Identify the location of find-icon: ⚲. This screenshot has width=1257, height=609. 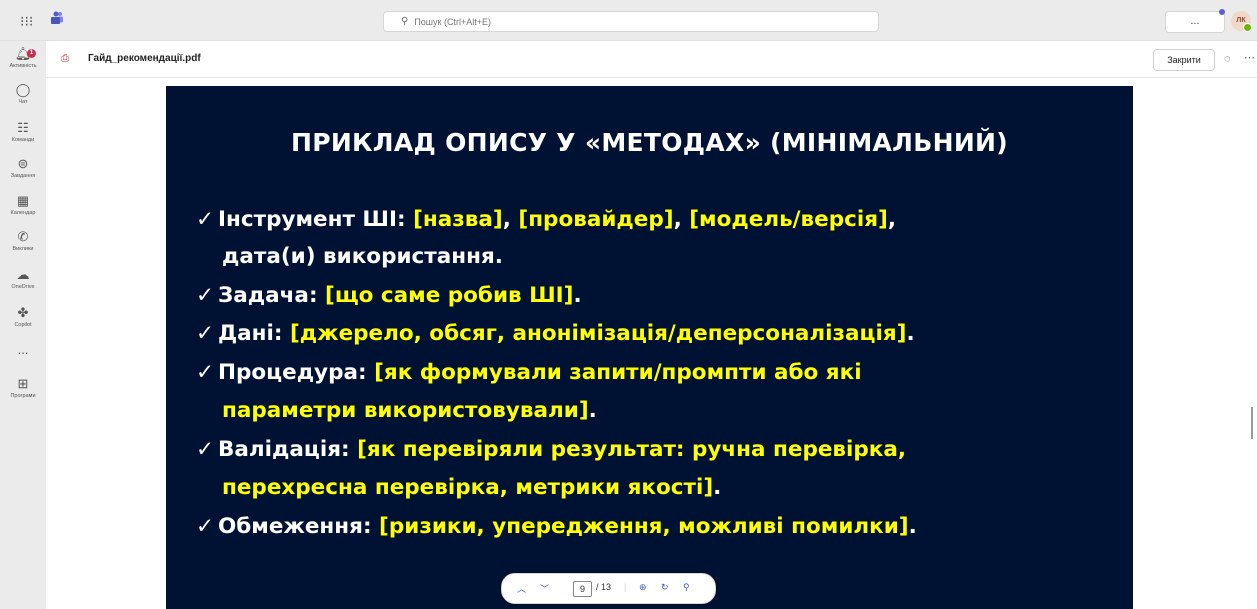
(686, 587).